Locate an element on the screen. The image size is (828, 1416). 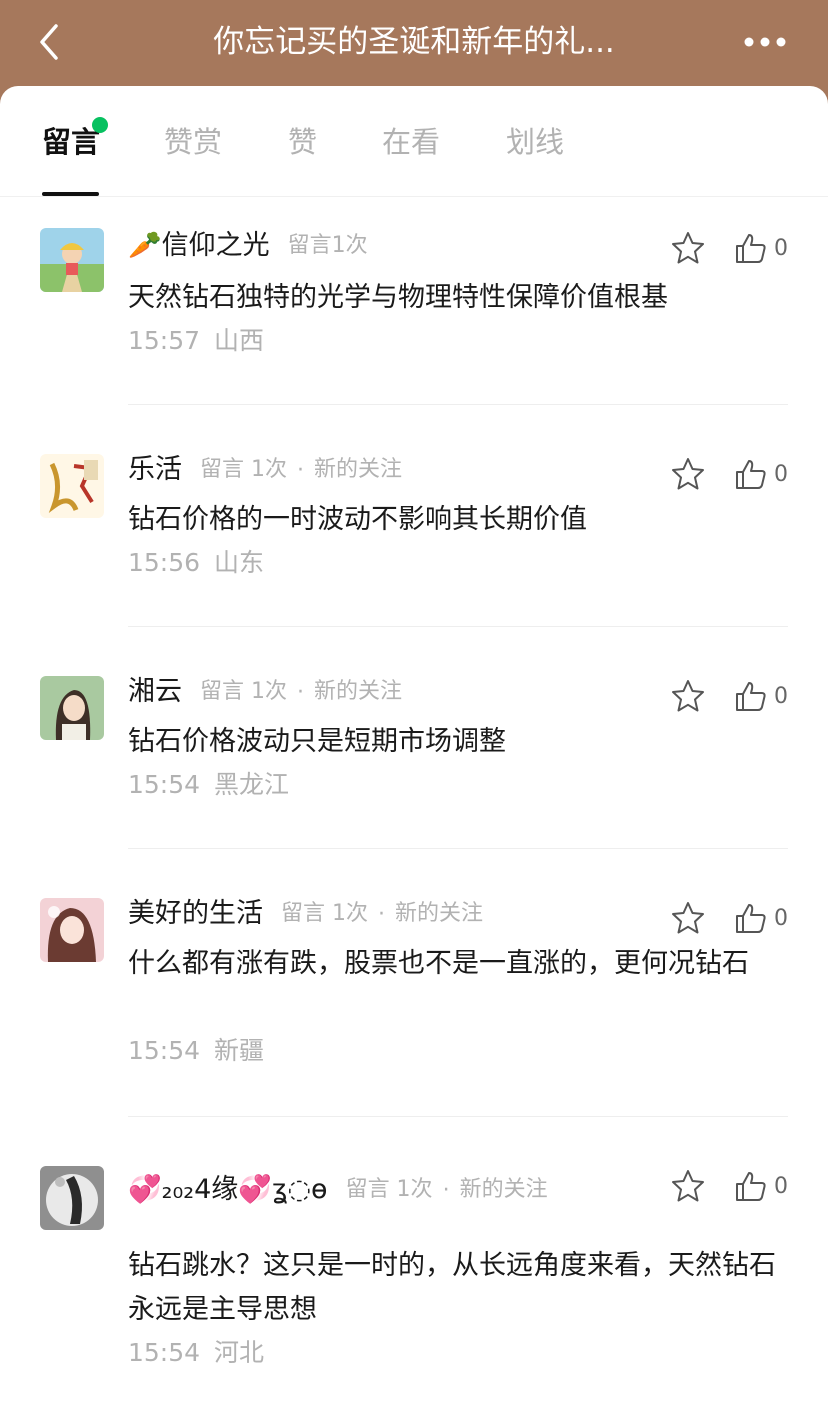
name-row: 乐活 留言 1次 · 新的关注 is located at coordinates (265, 470).